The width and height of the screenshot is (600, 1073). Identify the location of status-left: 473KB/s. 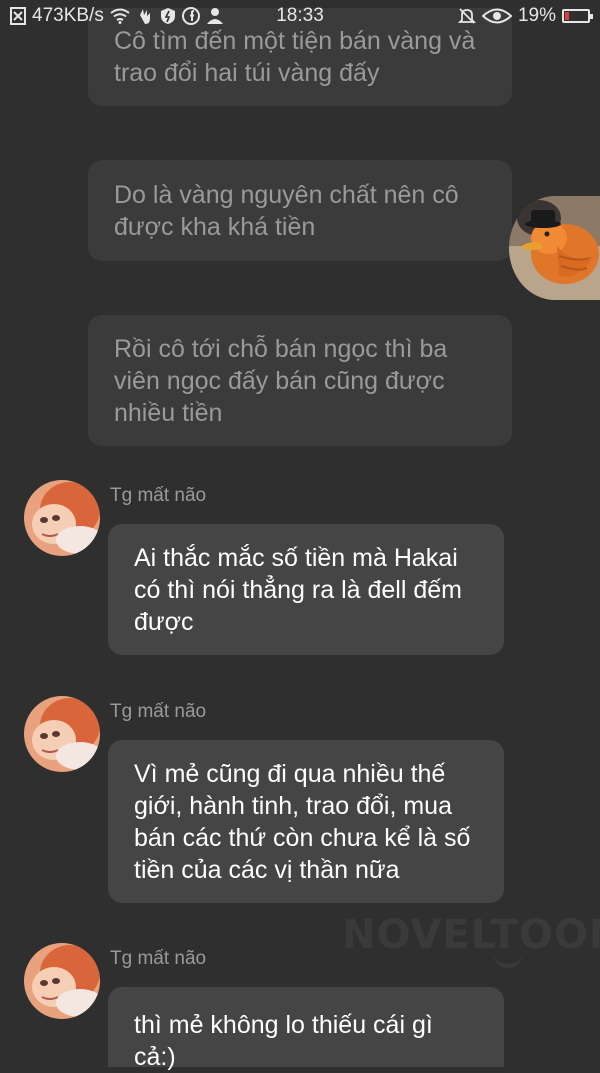
(117, 16).